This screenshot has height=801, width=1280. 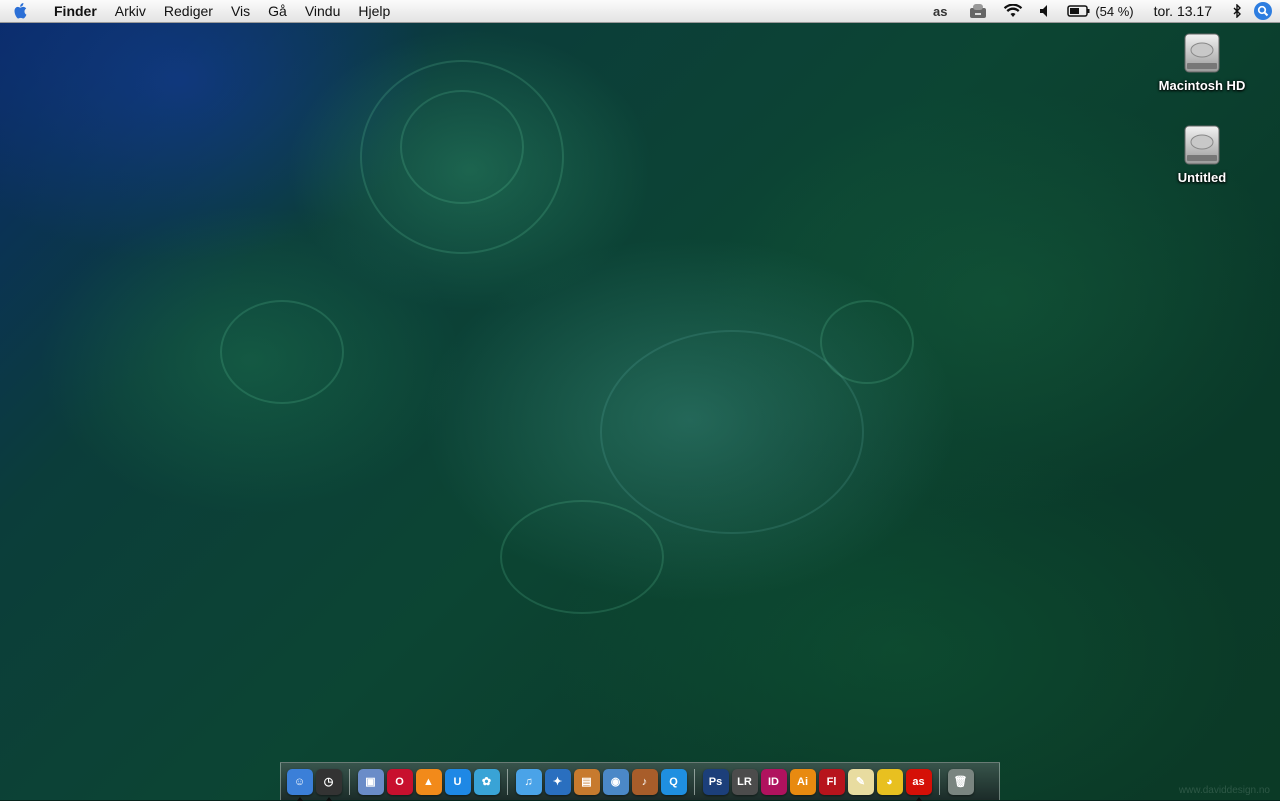 I want to click on dock-wunderlist-icon: U, so click(x=457, y=781).